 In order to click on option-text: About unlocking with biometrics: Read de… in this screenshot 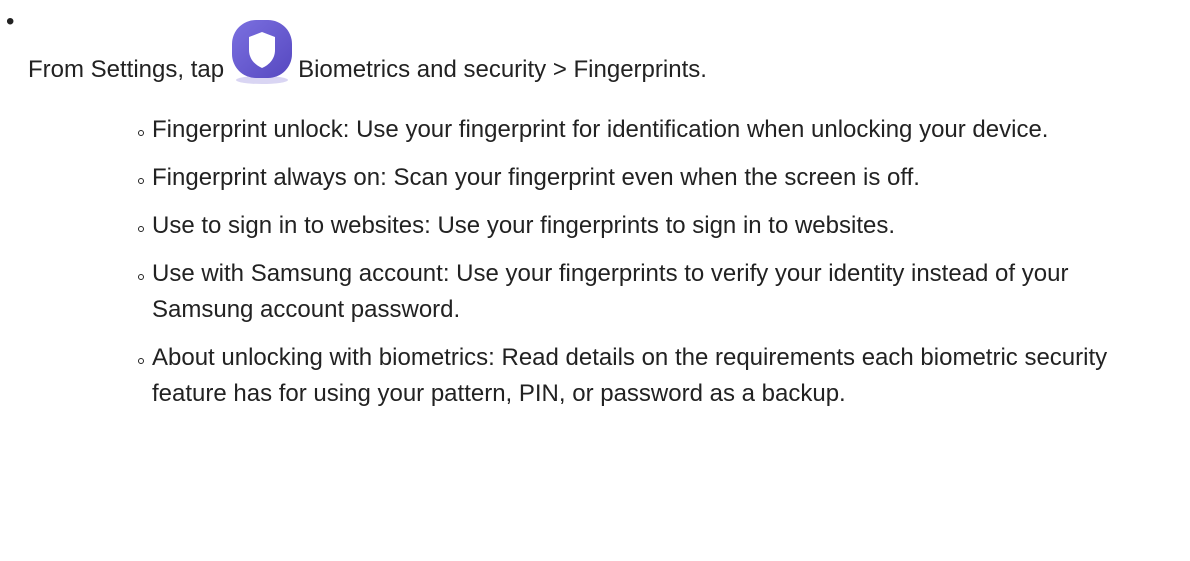, I will do `click(630, 375)`.